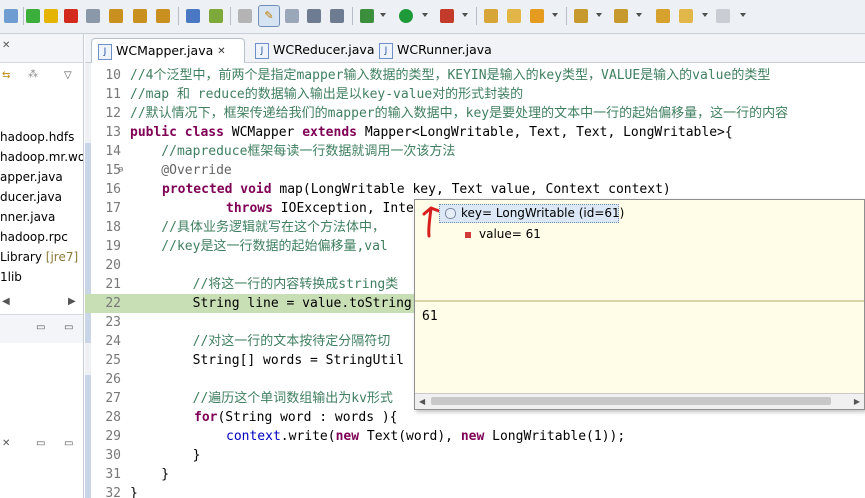  Describe the element at coordinates (514, 16) in the screenshot. I see `open-icon` at that location.